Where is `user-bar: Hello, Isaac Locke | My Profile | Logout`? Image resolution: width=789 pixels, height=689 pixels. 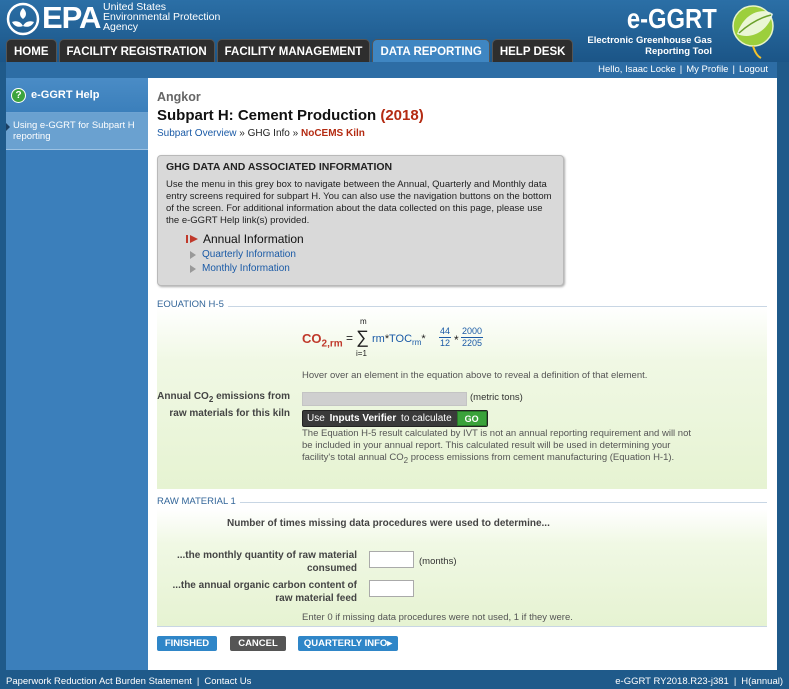 user-bar: Hello, Isaac Locke | My Profile | Logout is located at coordinates (391, 70).